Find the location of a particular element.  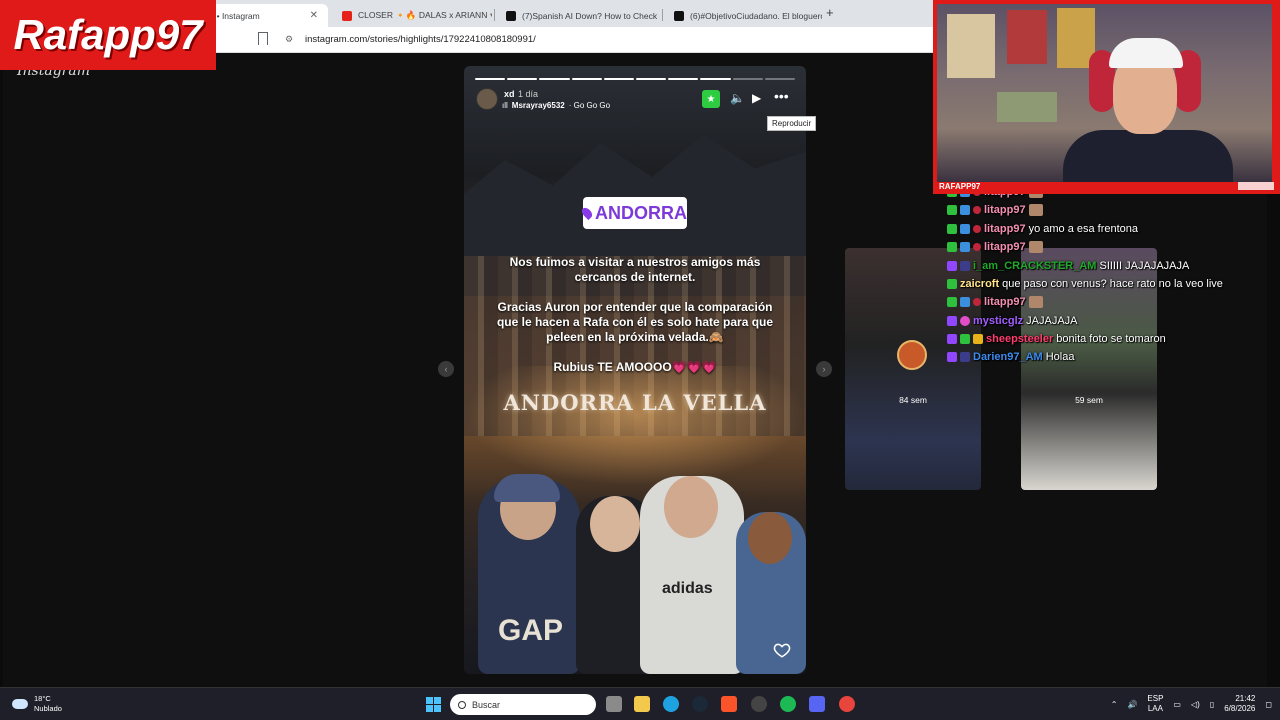

file-explorer-icon is located at coordinates (642, 704).